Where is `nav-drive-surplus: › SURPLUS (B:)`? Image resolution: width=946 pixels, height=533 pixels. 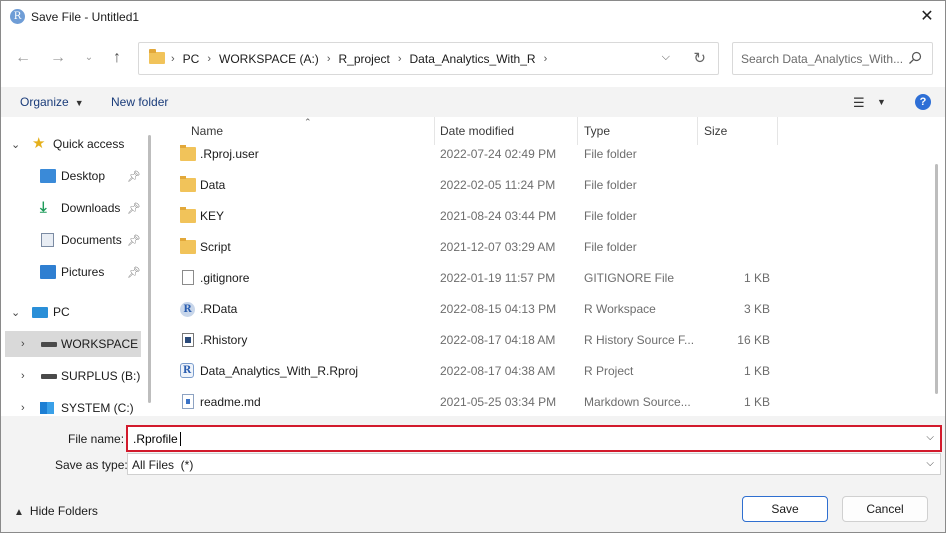 nav-drive-surplus: › SURPLUS (B:) is located at coordinates (76, 376).